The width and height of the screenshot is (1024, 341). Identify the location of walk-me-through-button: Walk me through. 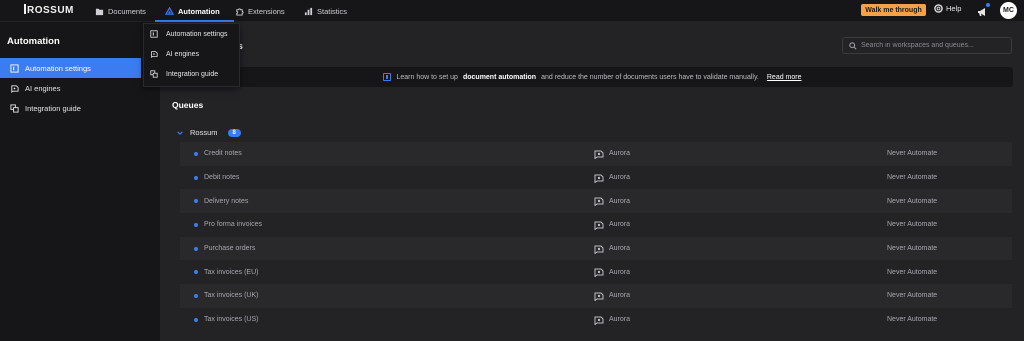
(893, 10).